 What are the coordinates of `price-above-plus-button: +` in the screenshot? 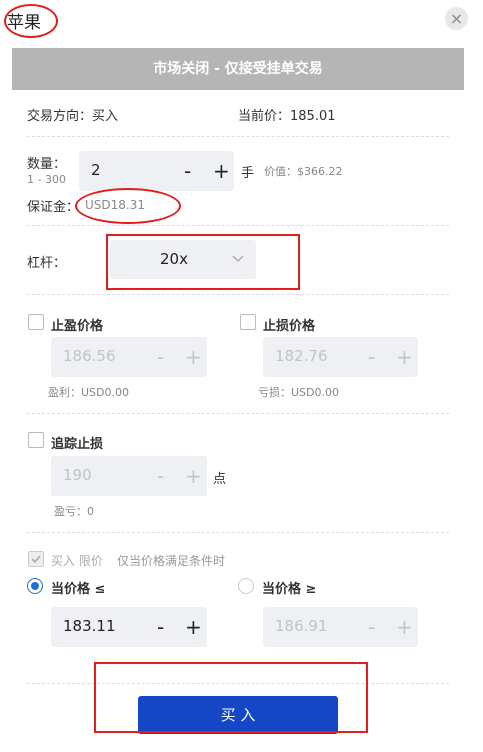 It's located at (404, 627).